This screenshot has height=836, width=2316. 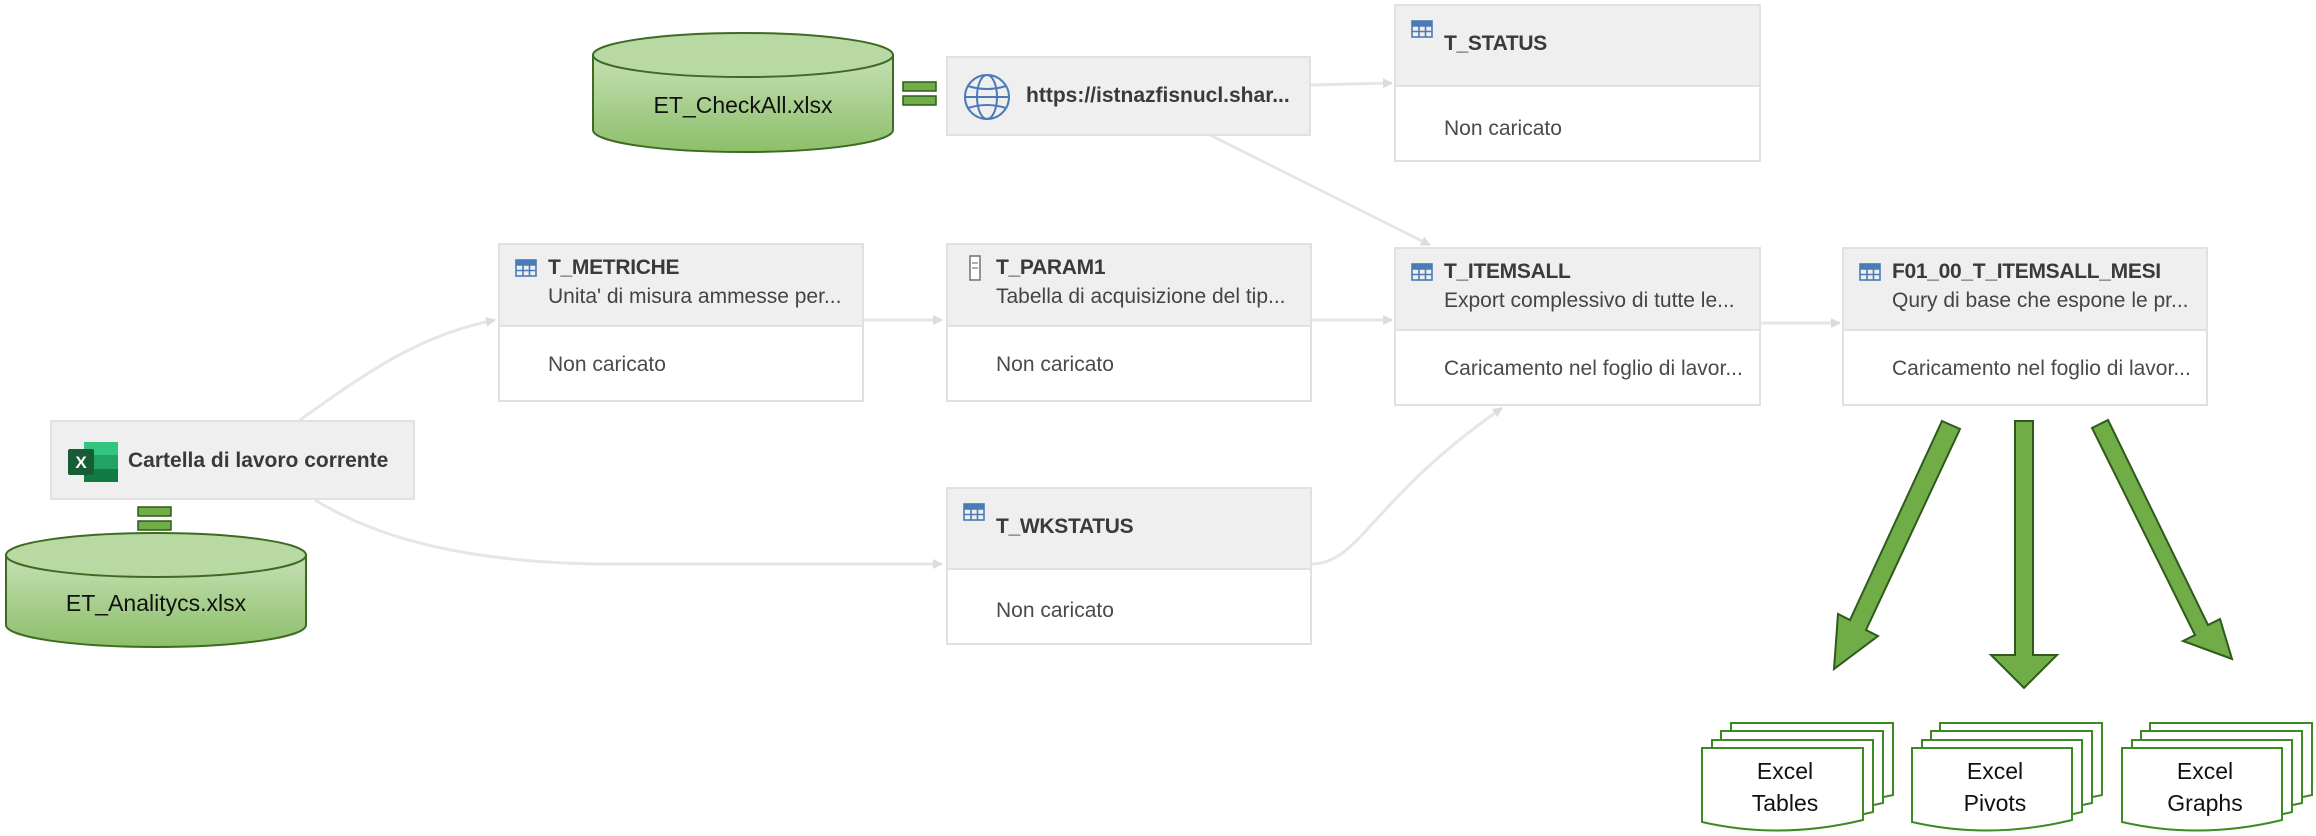 I want to click on output-excel-pivots-line1: Excel, so click(x=1995, y=771).